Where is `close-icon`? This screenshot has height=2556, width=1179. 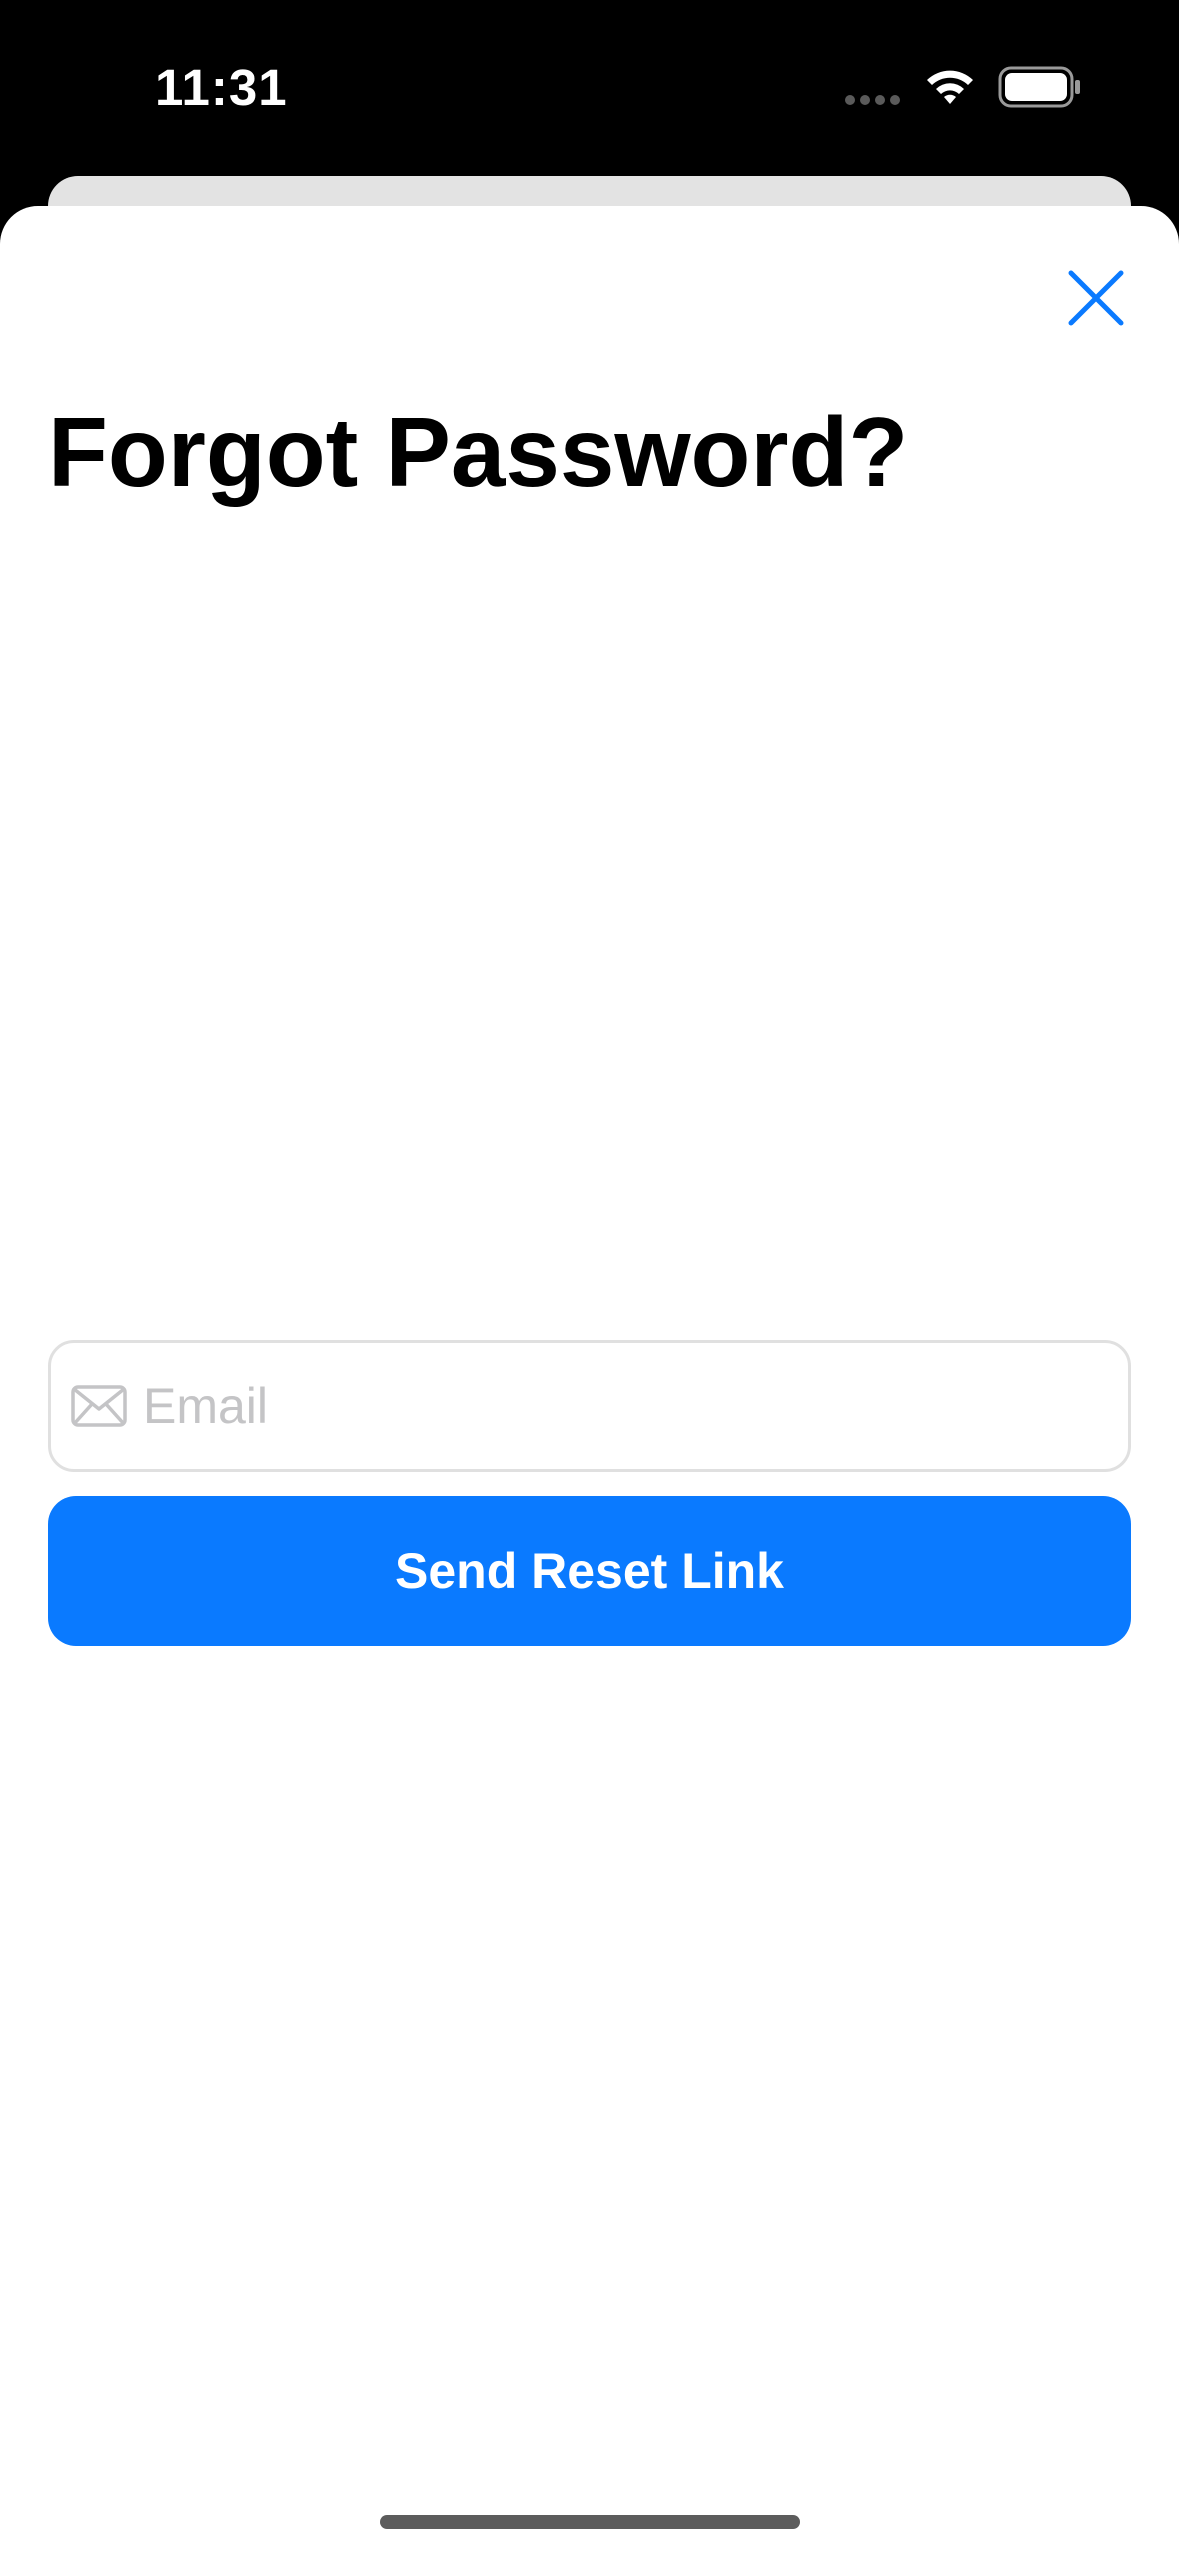
close-icon is located at coordinates (1096, 298).